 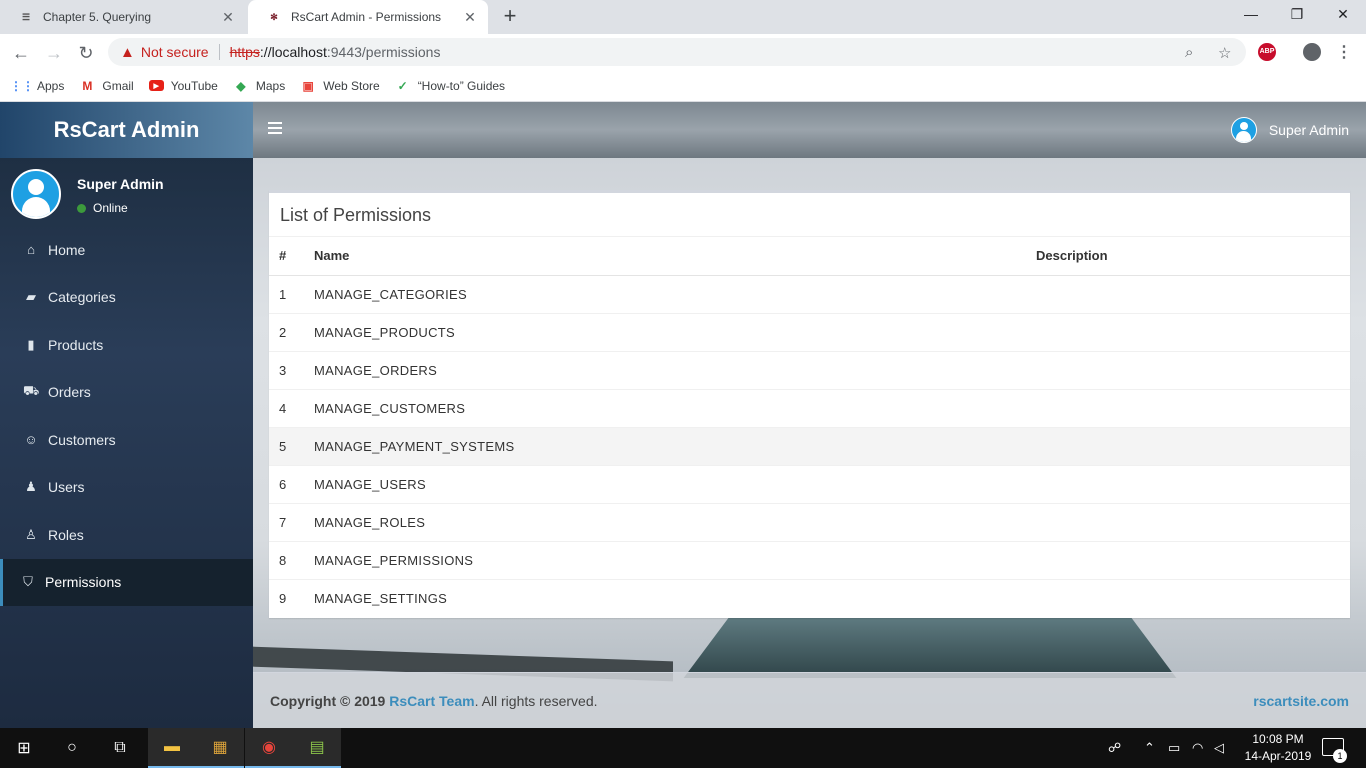 What do you see at coordinates (286, 256) in the screenshot?
I see `column-header-number: #` at bounding box center [286, 256].